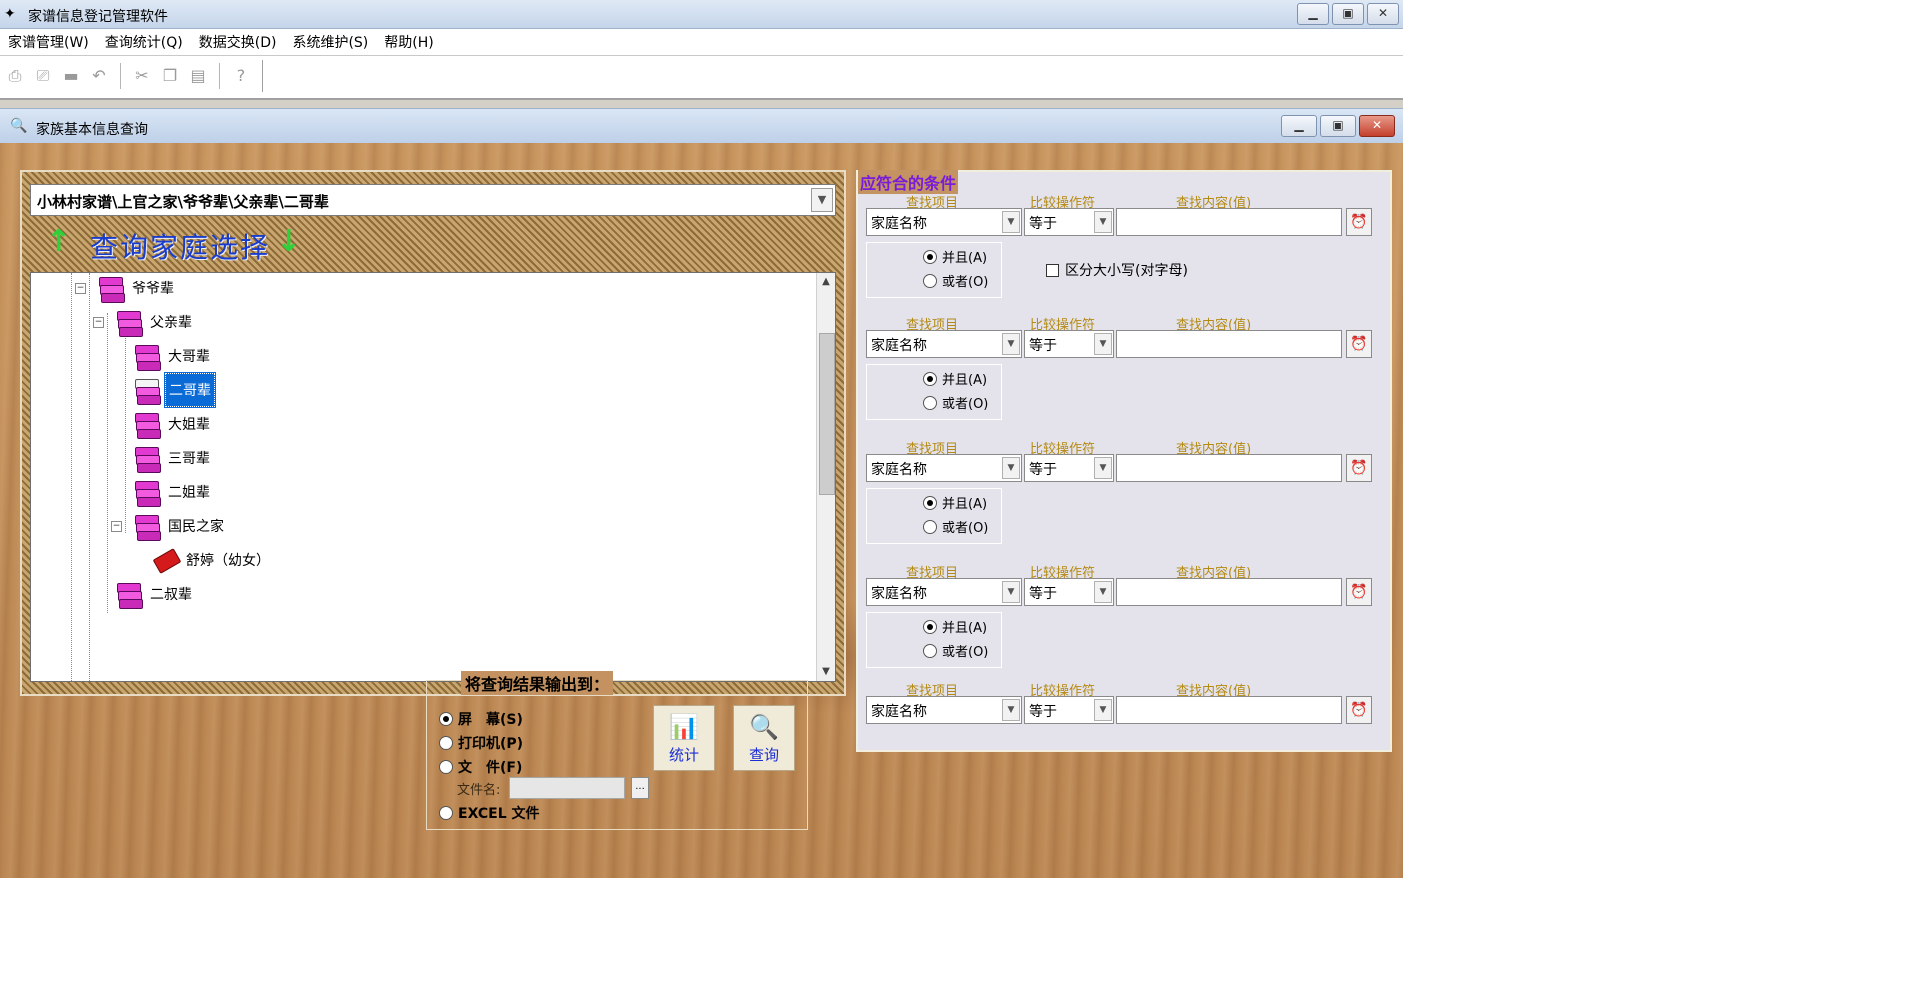 This screenshot has width=1911, height=1006. I want to click on menu-data-exchange: 数据交换(D), so click(238, 42).